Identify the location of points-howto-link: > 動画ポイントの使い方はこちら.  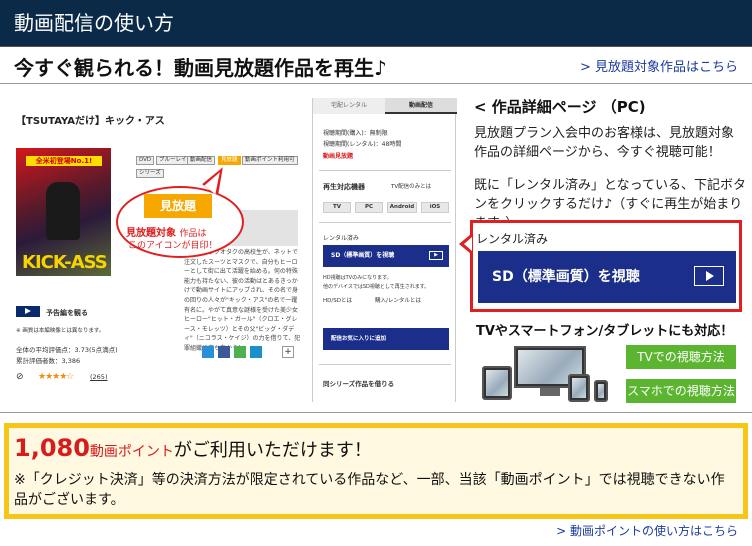
(647, 530).